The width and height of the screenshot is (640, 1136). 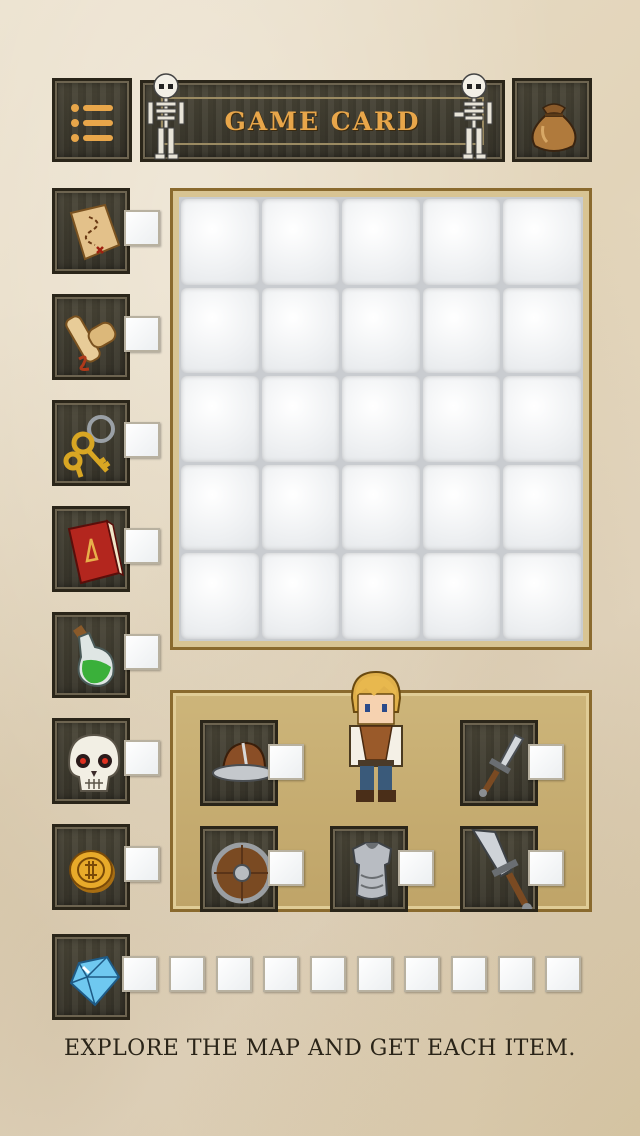 I want to click on dagger-icon, so click(x=502, y=765).